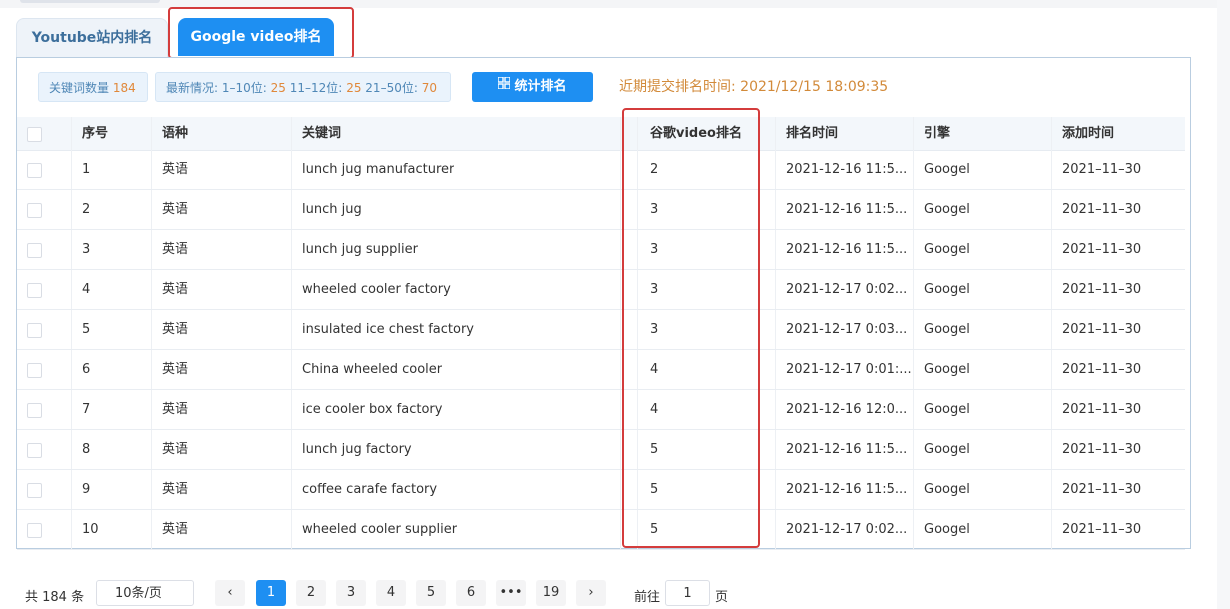 This screenshot has width=1230, height=609. I want to click on prev-page-button: ‹, so click(230, 593).